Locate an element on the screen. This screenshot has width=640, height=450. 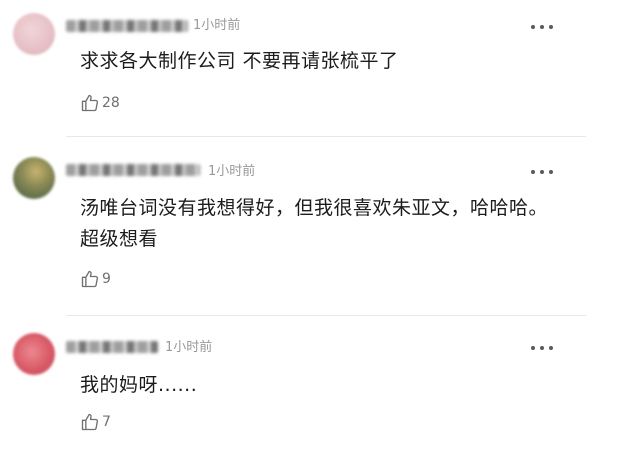
like-count: 28 is located at coordinates (111, 103).